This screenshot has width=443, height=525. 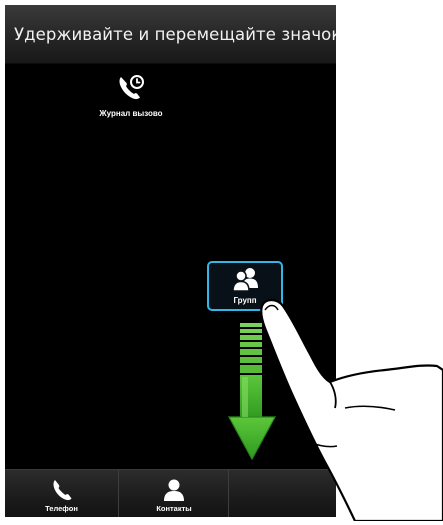 I want to click on page-title: Удерживайте и перемещайте значок, so click(x=175, y=34).